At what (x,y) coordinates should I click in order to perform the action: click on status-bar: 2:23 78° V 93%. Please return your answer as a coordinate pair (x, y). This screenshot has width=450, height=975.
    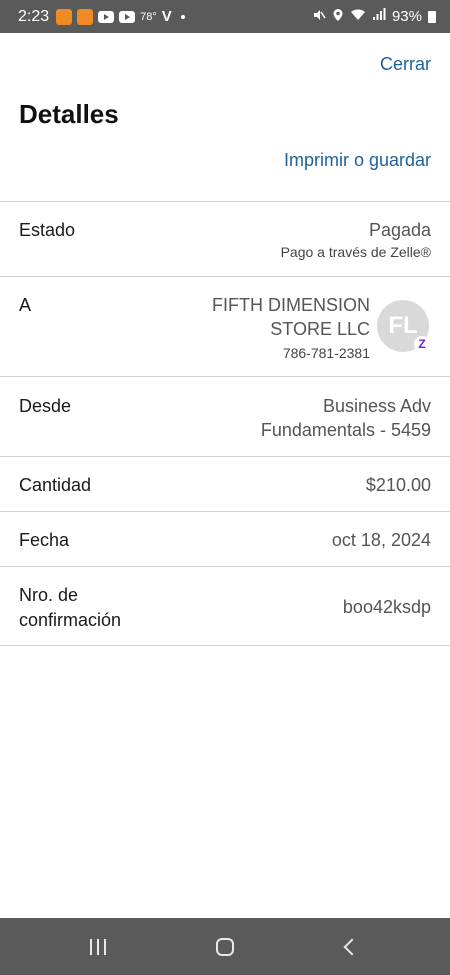
    Looking at the image, I should click on (225, 16).